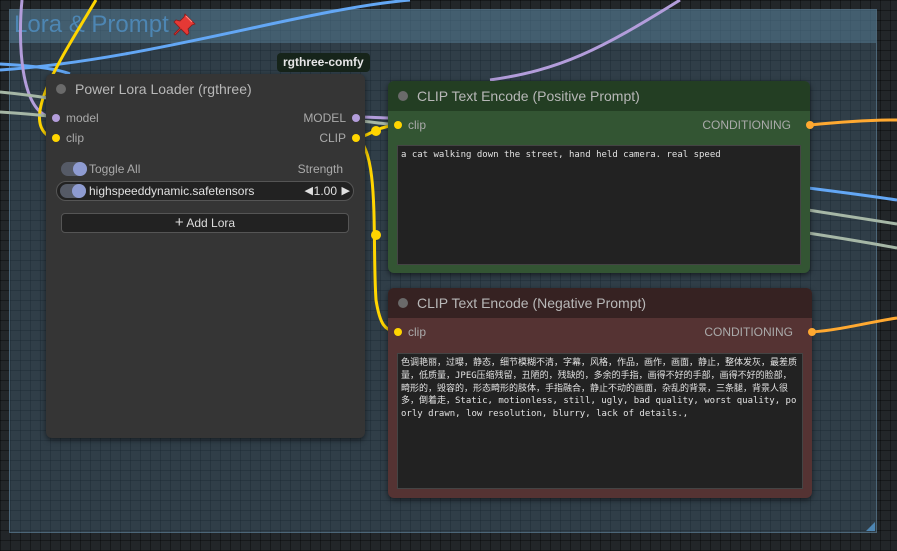 The width and height of the screenshot is (897, 551). I want to click on node-header: Power Lora Loader (rgthree), so click(205, 89).